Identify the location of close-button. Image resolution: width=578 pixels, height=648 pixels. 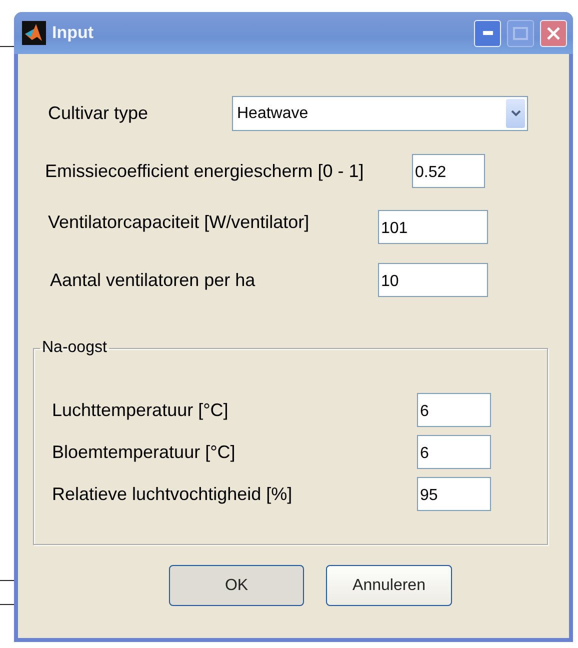
(553, 33).